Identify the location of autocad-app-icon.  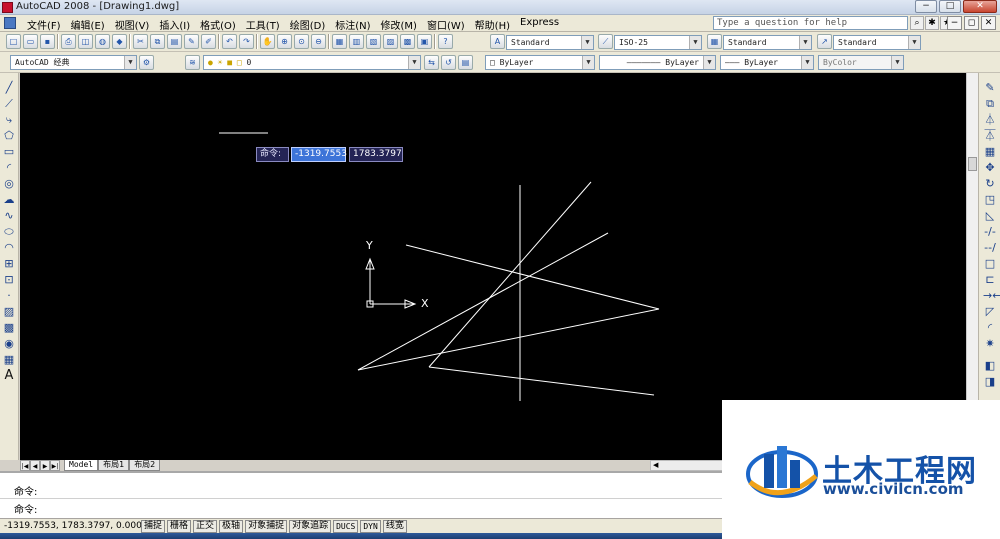
(7, 7).